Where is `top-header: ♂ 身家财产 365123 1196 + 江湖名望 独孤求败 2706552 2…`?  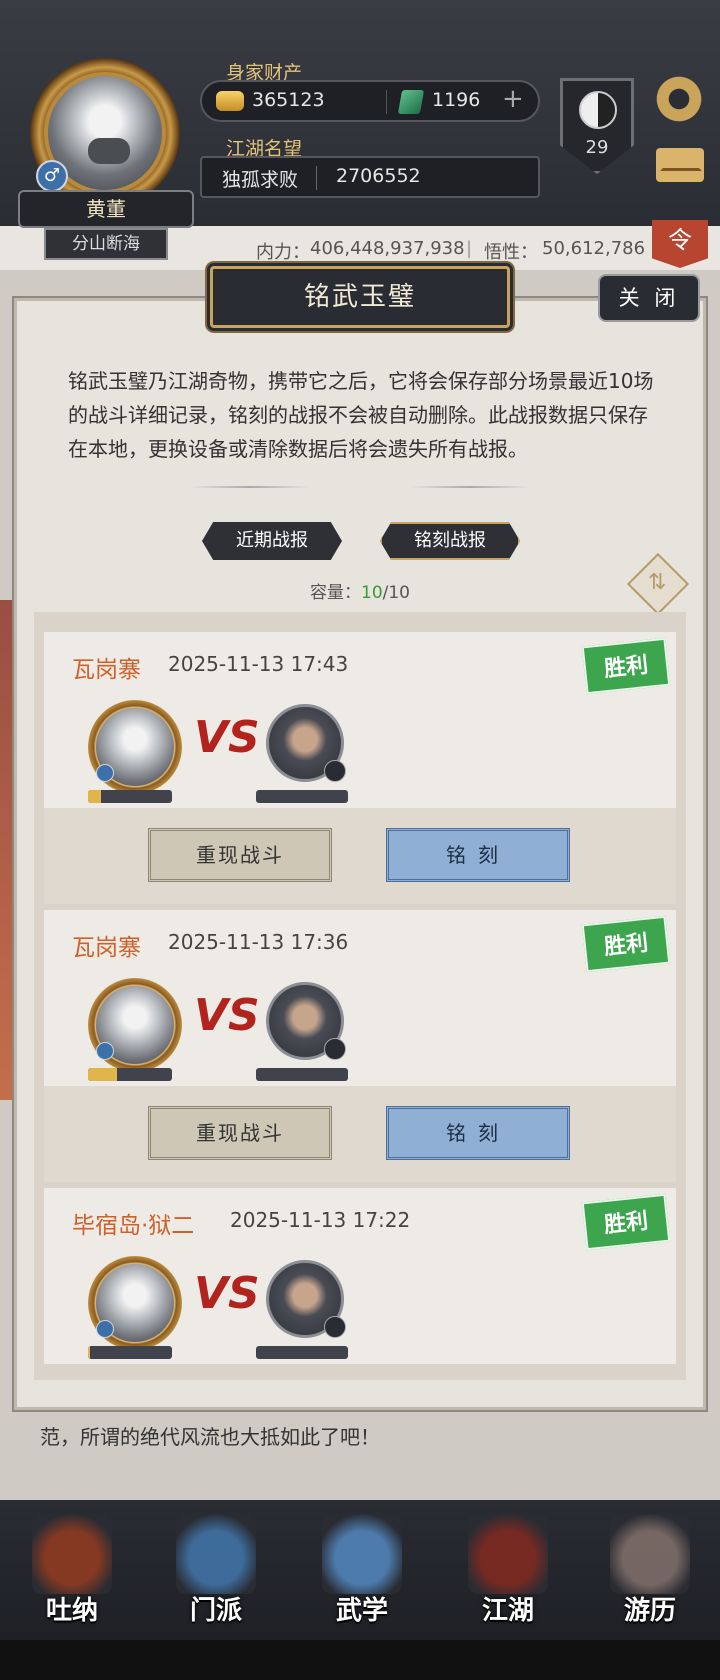 top-header: ♂ 身家财产 365123 1196 + 江湖名望 独孤求败 2706552 2… is located at coordinates (360, 107).